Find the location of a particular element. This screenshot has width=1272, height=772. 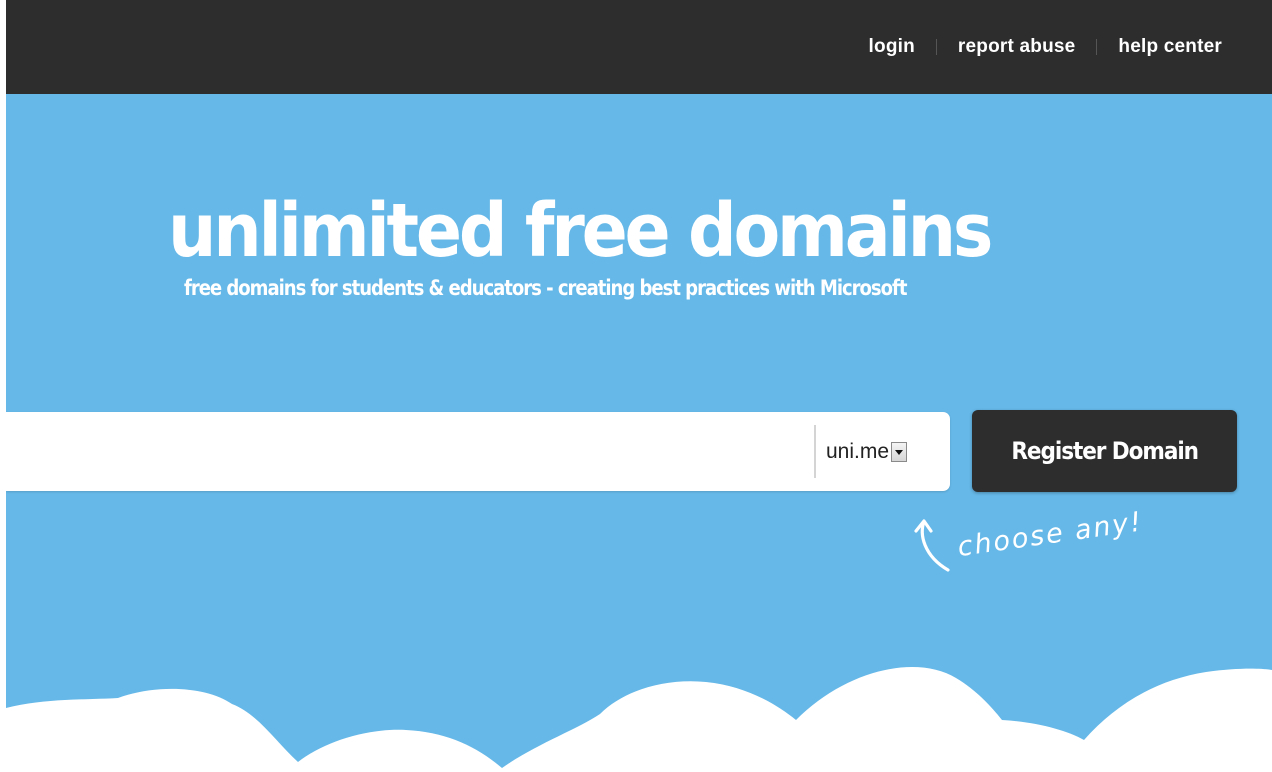

register-domain-button: Register Domain is located at coordinates (1104, 451).